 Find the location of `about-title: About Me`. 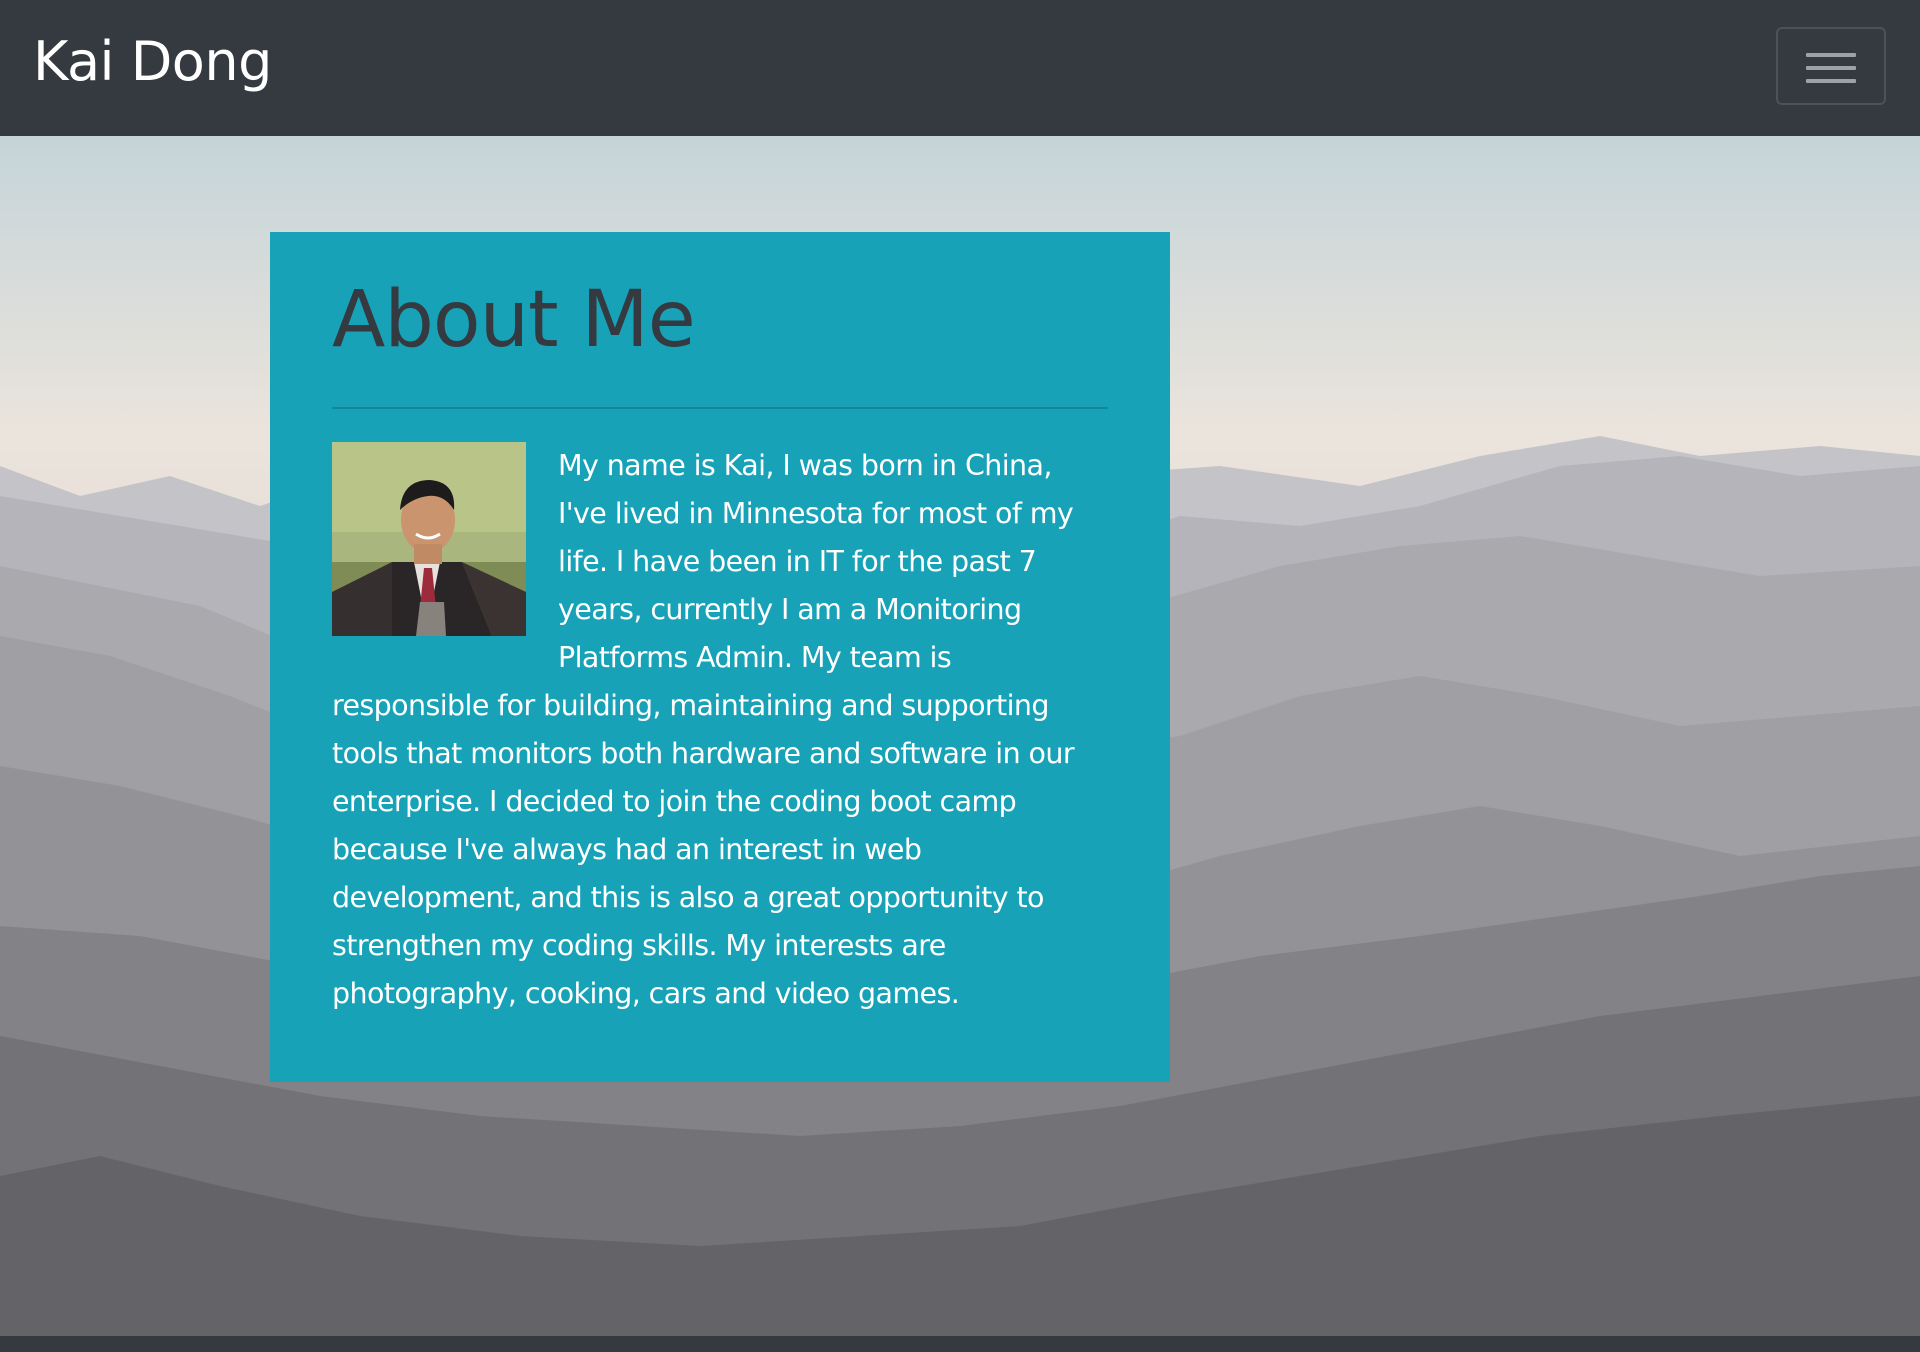

about-title: About Me is located at coordinates (514, 320).